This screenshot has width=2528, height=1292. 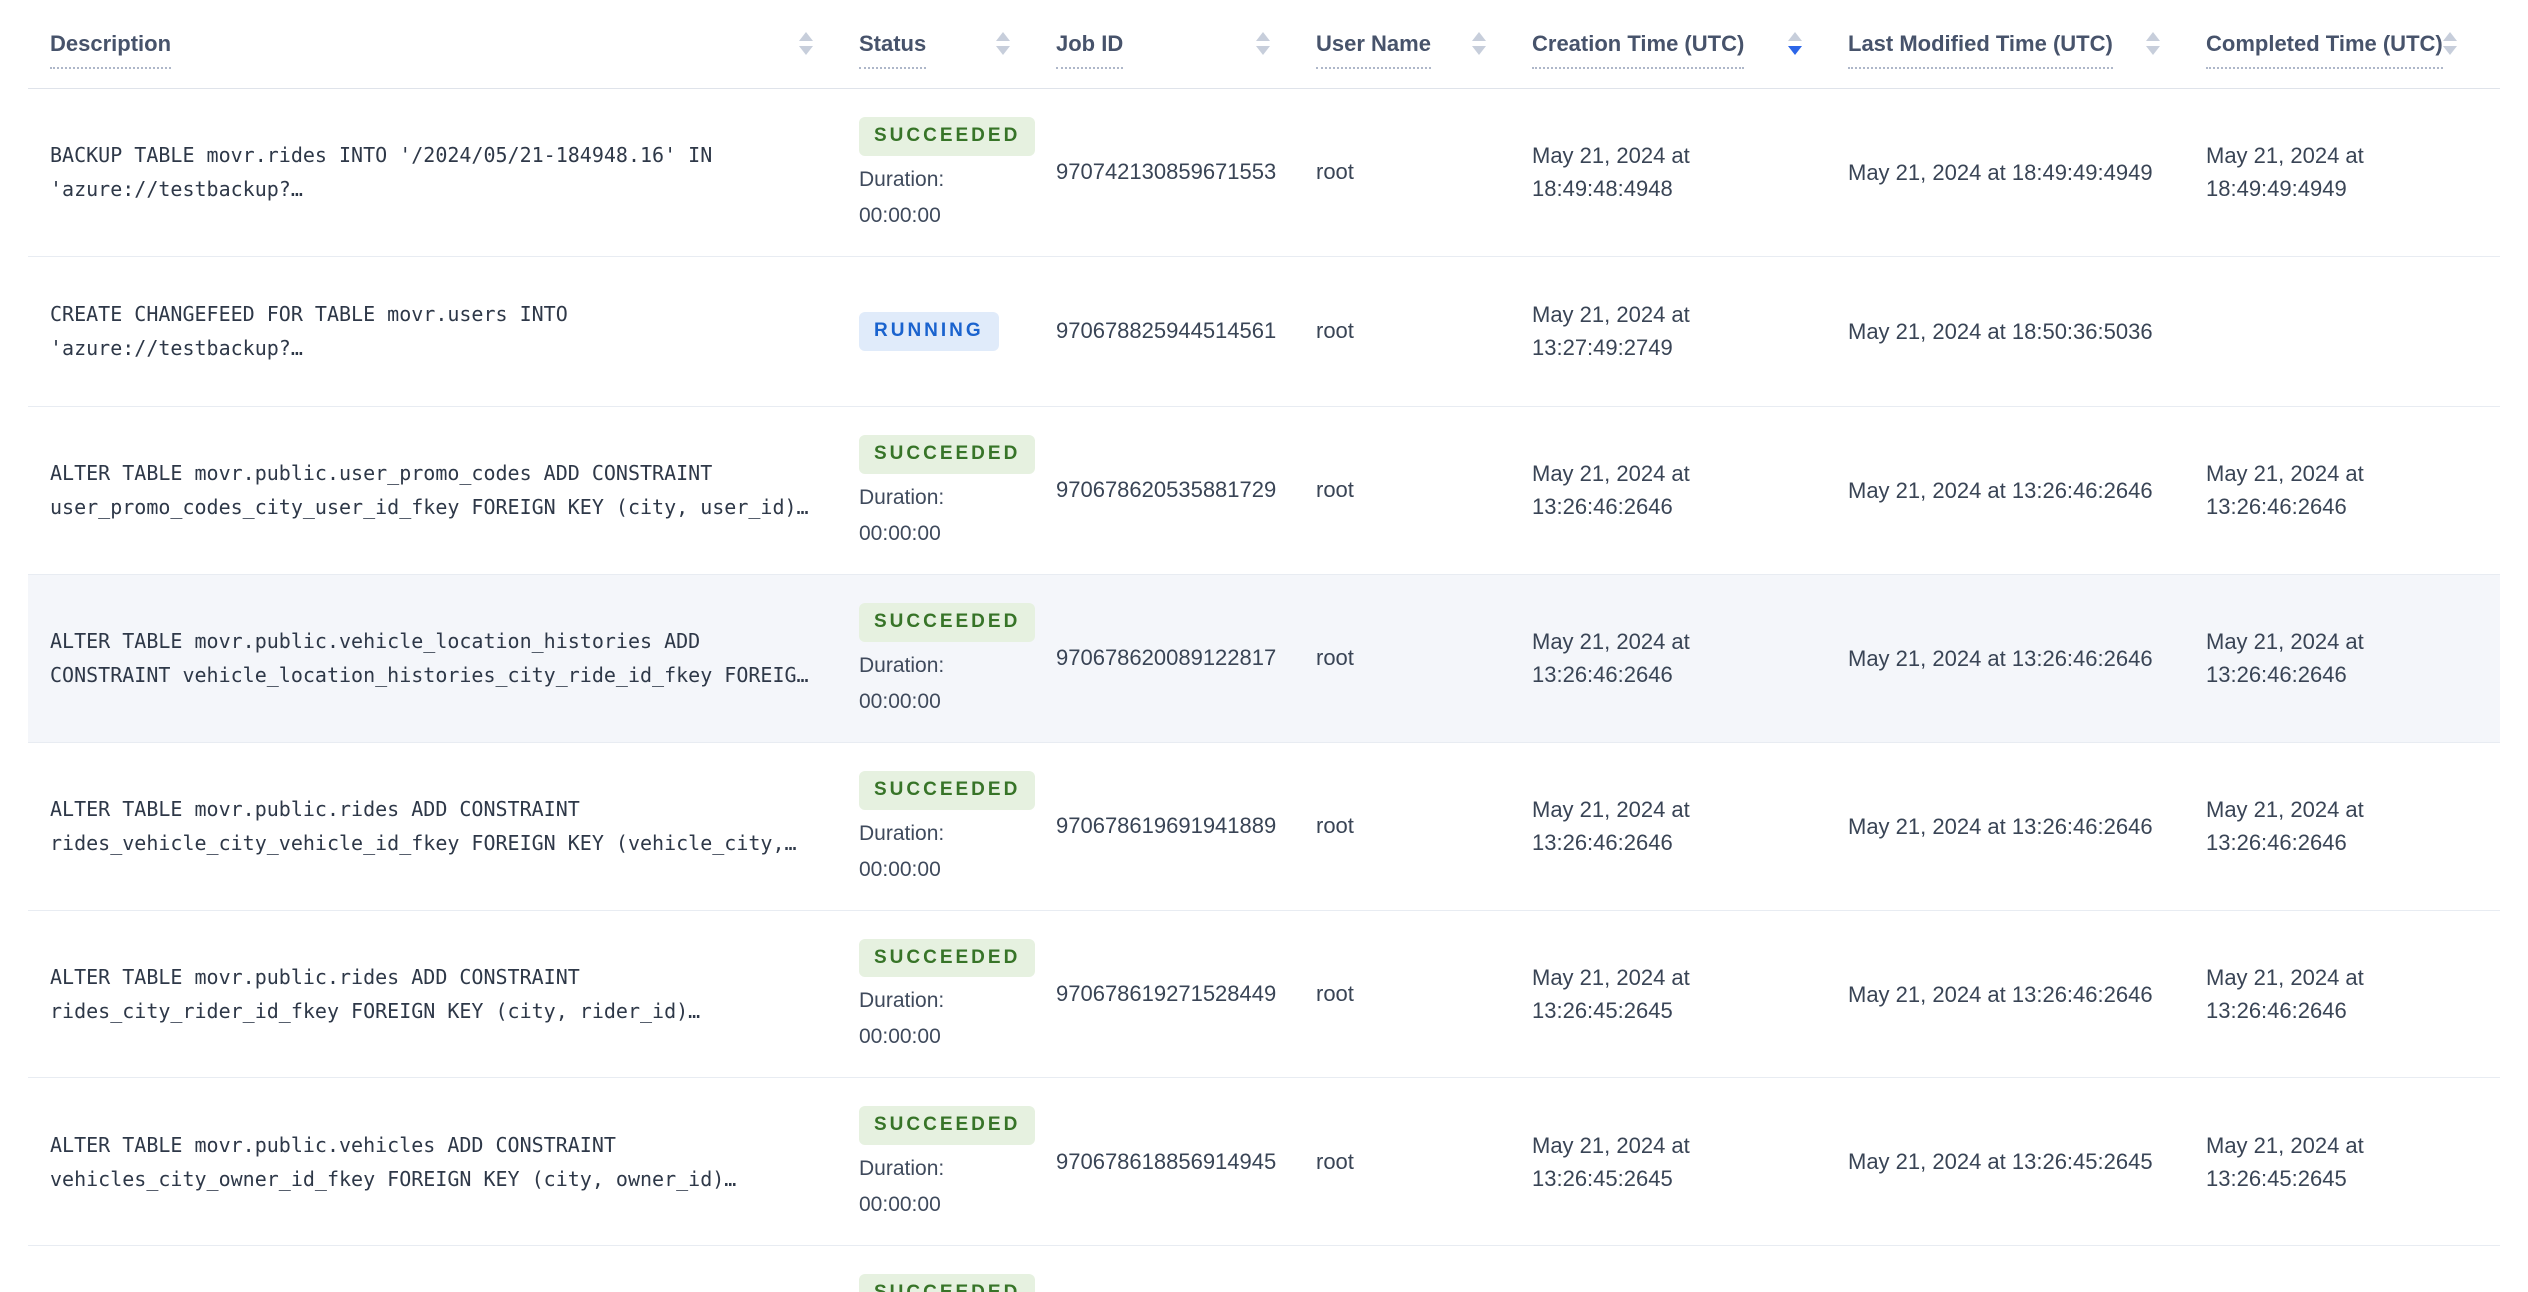 I want to click on column-label-creation-time: Creation Time (UTC), so click(x=1638, y=50).